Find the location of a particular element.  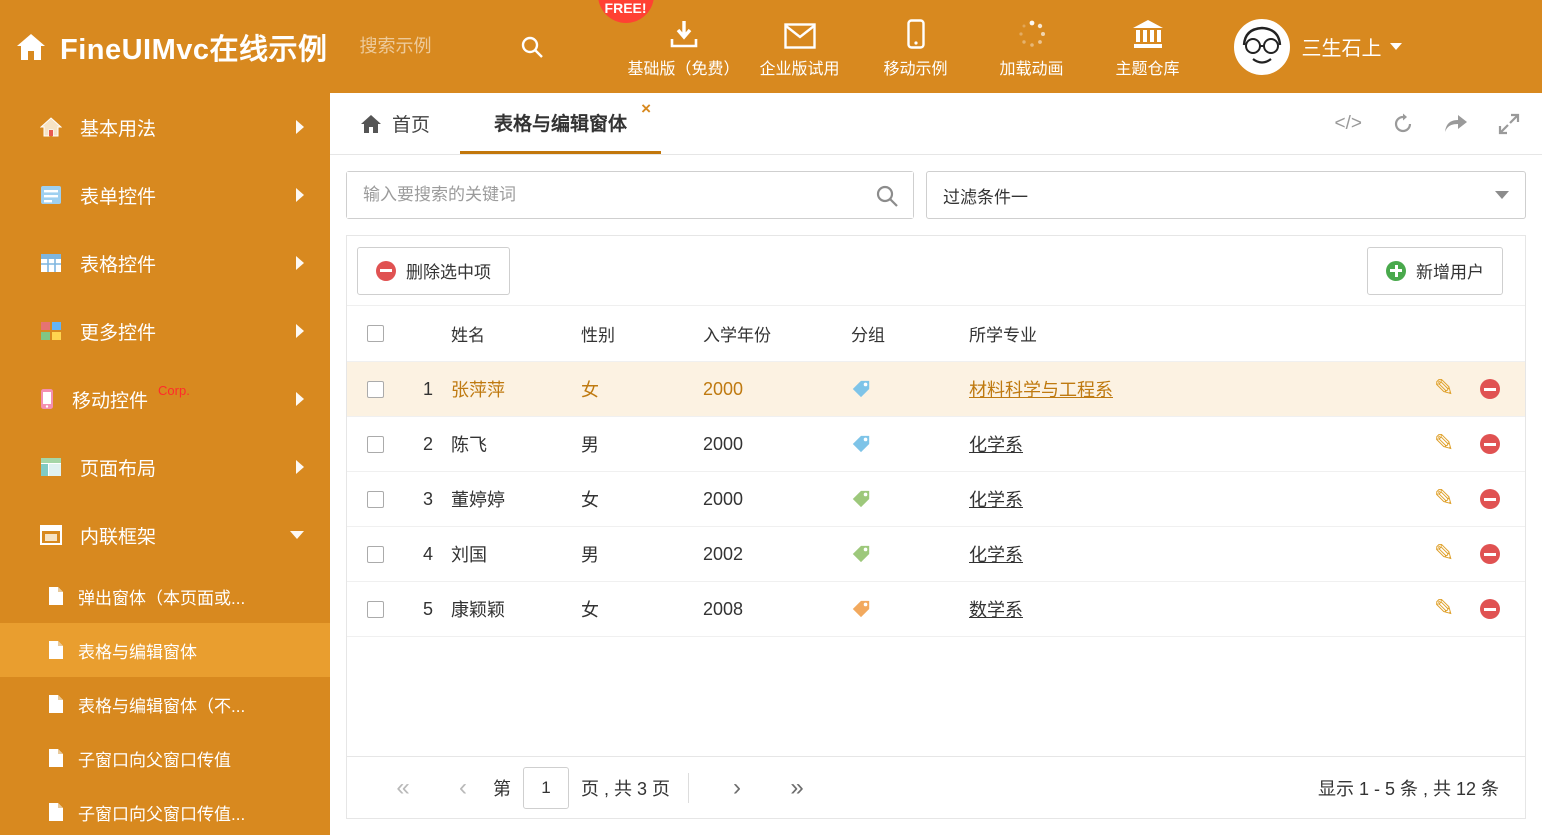

filter-row: 过滤条件一 is located at coordinates (936, 195).